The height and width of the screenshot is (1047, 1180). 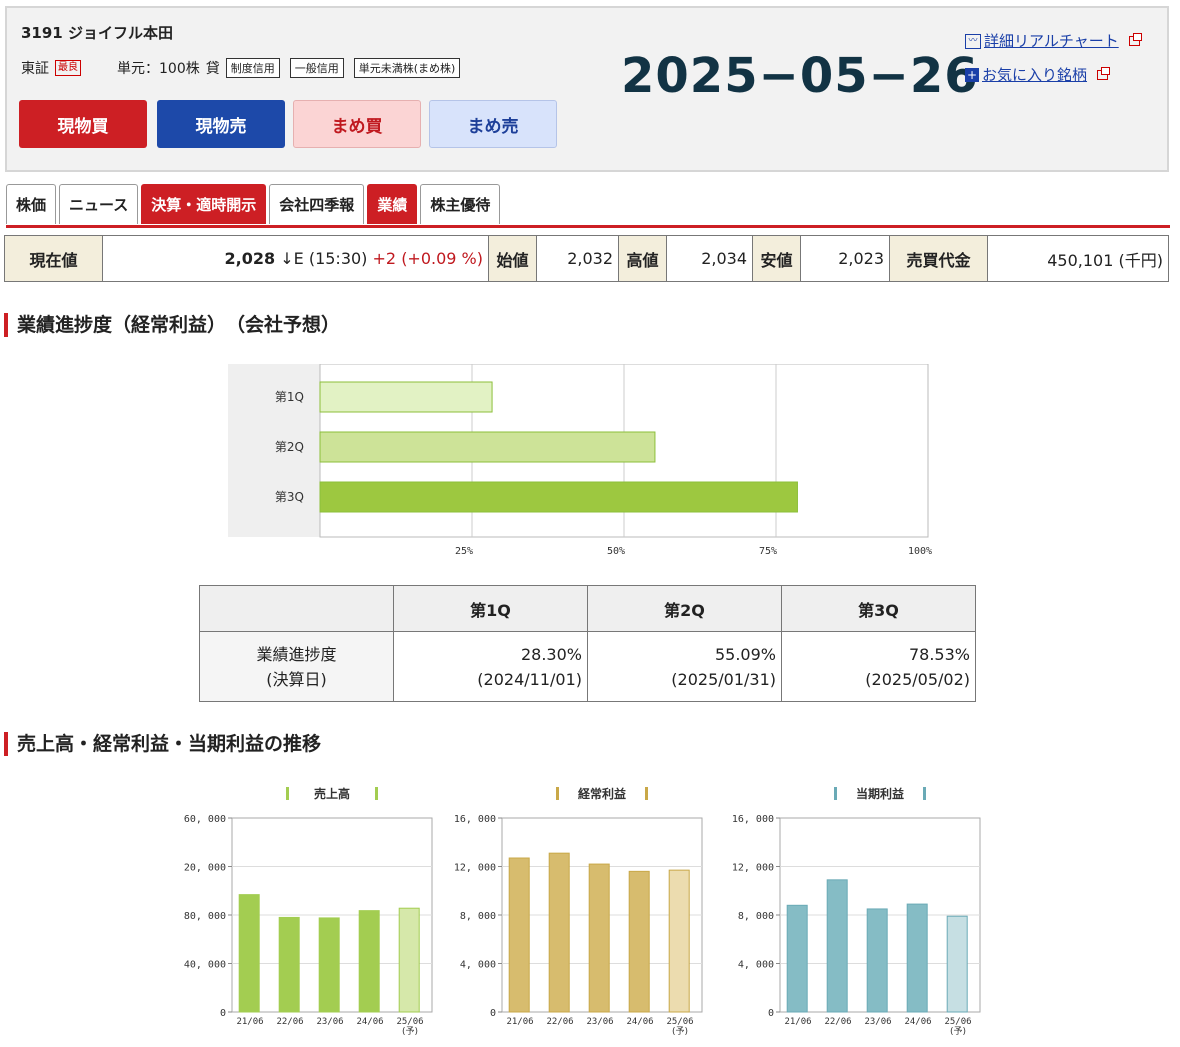 I want to click on realtime-chart-link: 詳細リアルチャート, so click(x=1051, y=41).